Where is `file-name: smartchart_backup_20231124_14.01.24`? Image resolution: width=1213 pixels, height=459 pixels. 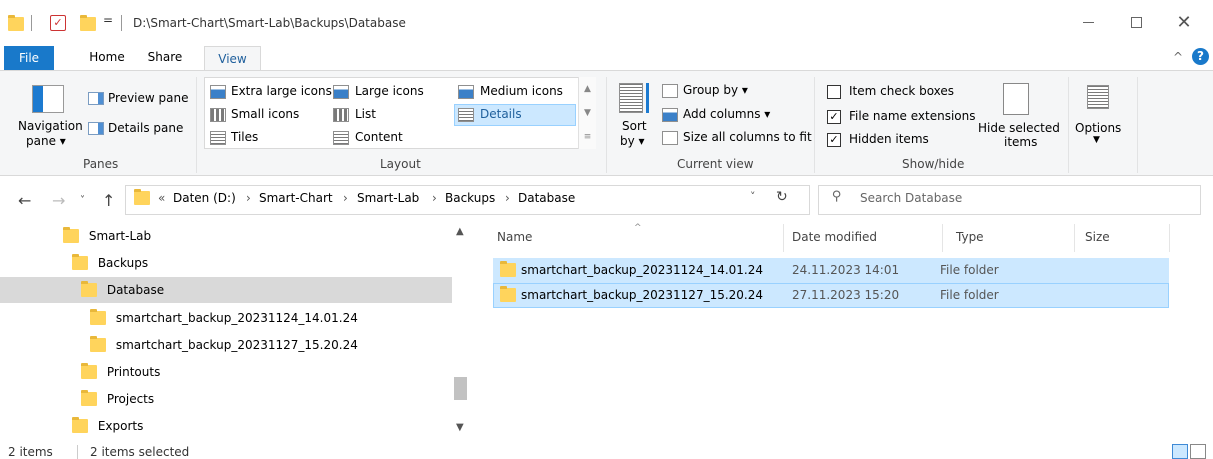
file-name: smartchart_backup_20231124_14.01.24 is located at coordinates (642, 270).